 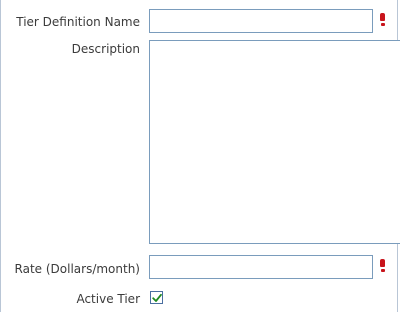 What do you see at coordinates (105, 49) in the screenshot?
I see `description-label: Description` at bounding box center [105, 49].